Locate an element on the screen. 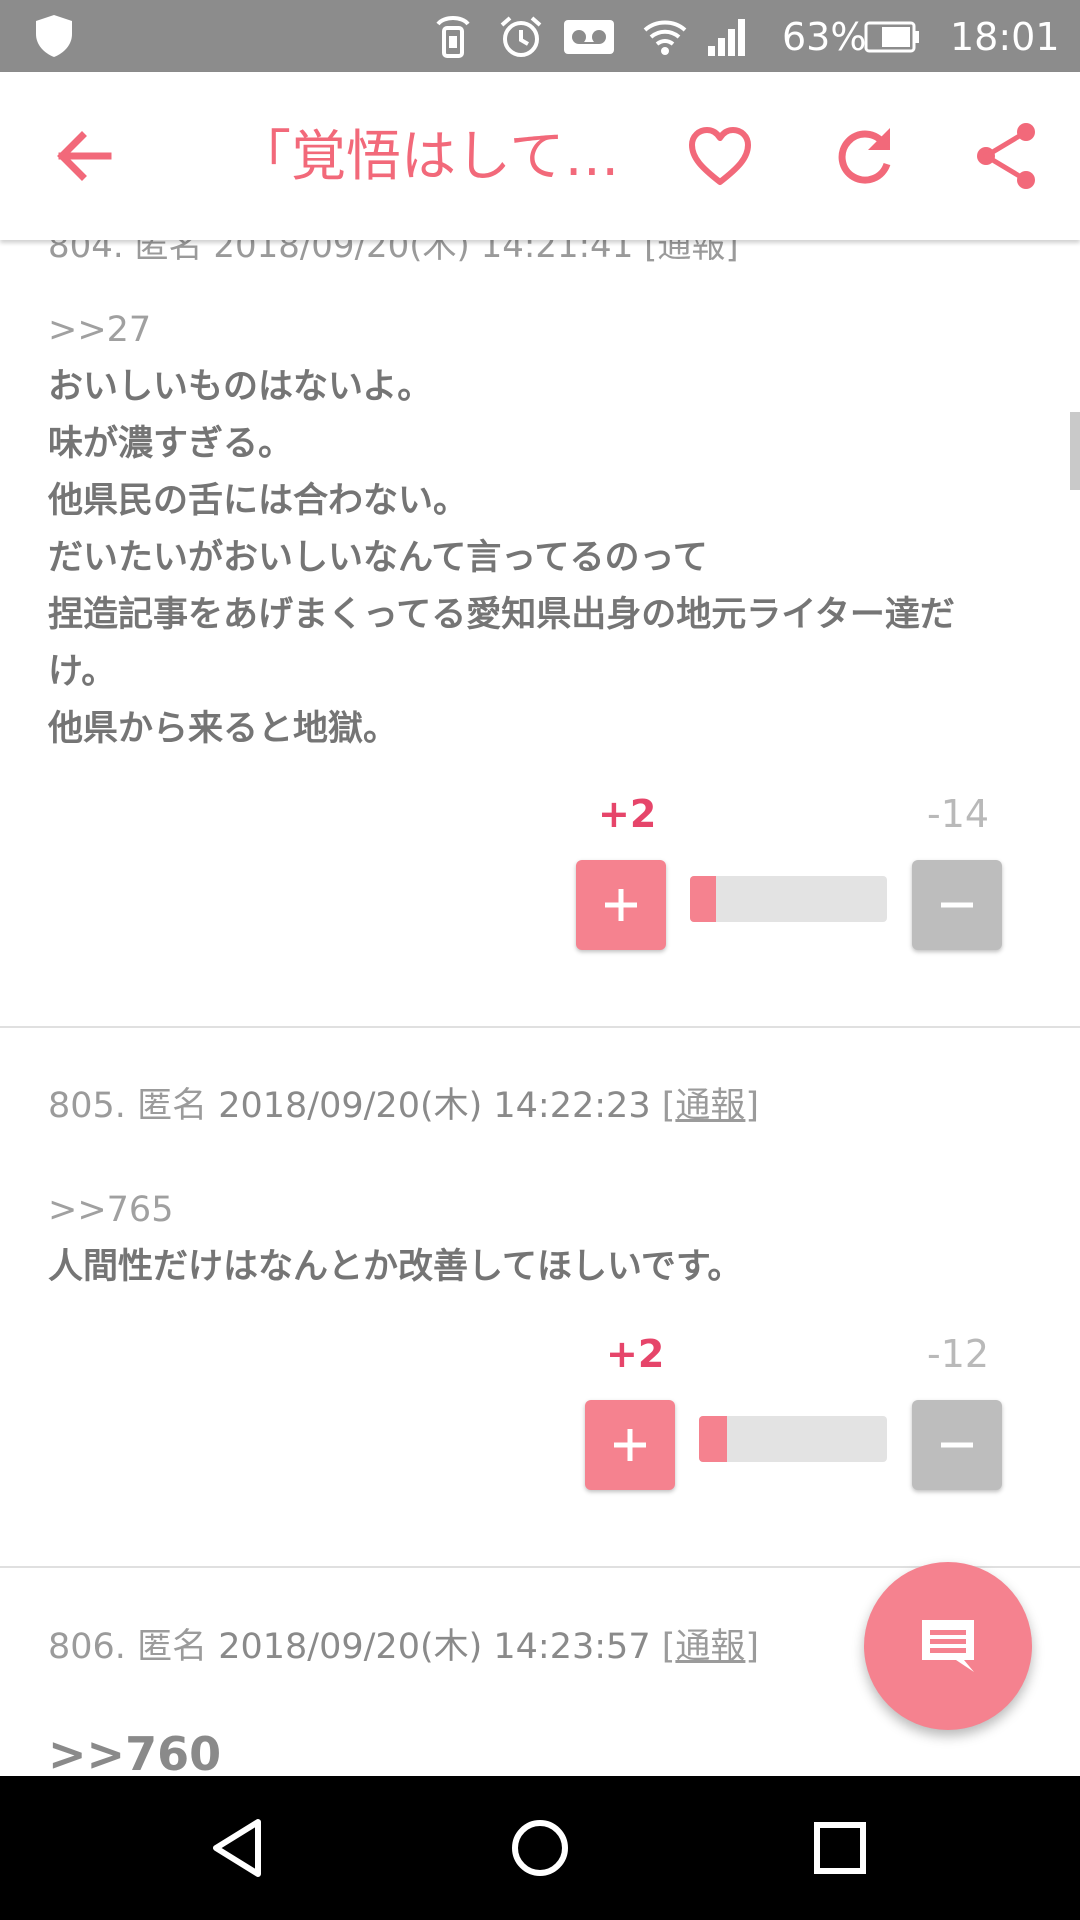  voicemail-icon is located at coordinates (589, 37).